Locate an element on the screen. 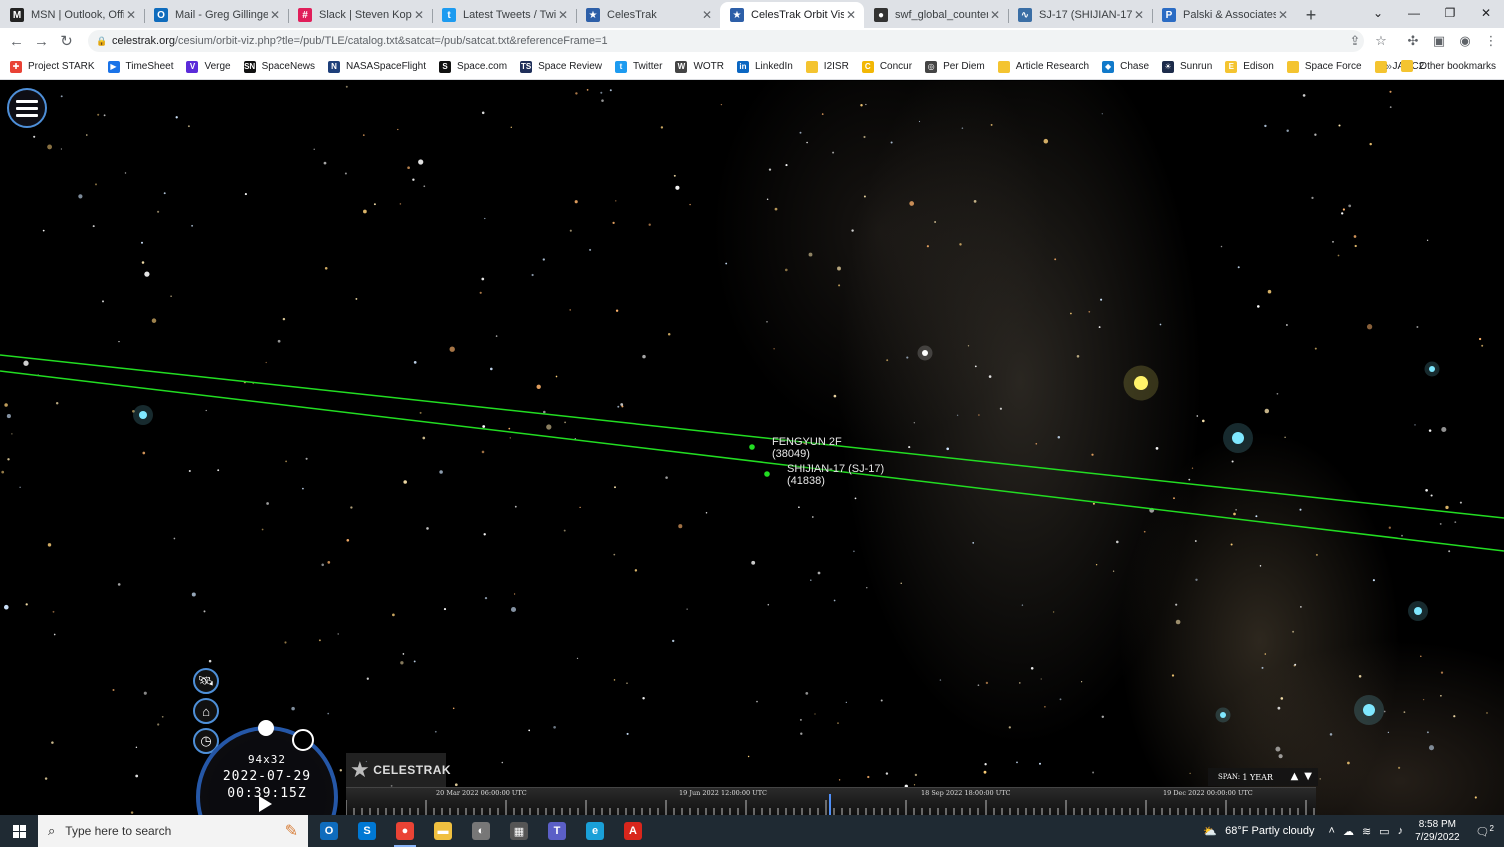 This screenshot has height=847, width=1504. forward-button: → is located at coordinates (41, 41).